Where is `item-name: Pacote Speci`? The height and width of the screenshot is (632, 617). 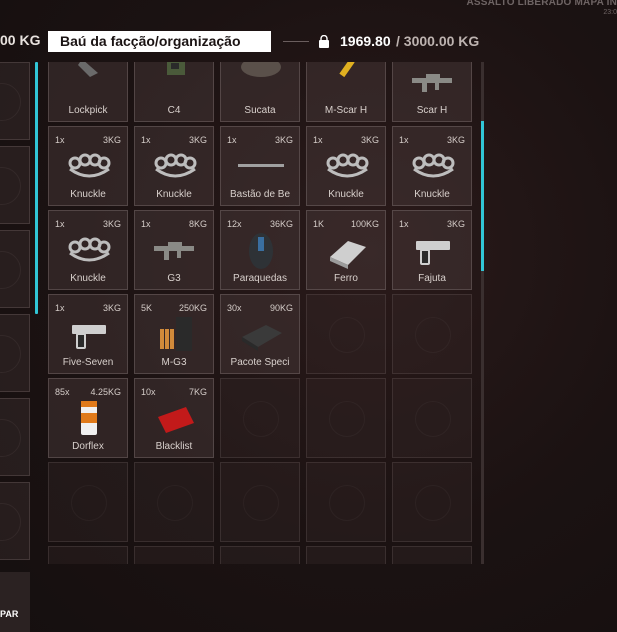 item-name: Pacote Speci is located at coordinates (260, 362).